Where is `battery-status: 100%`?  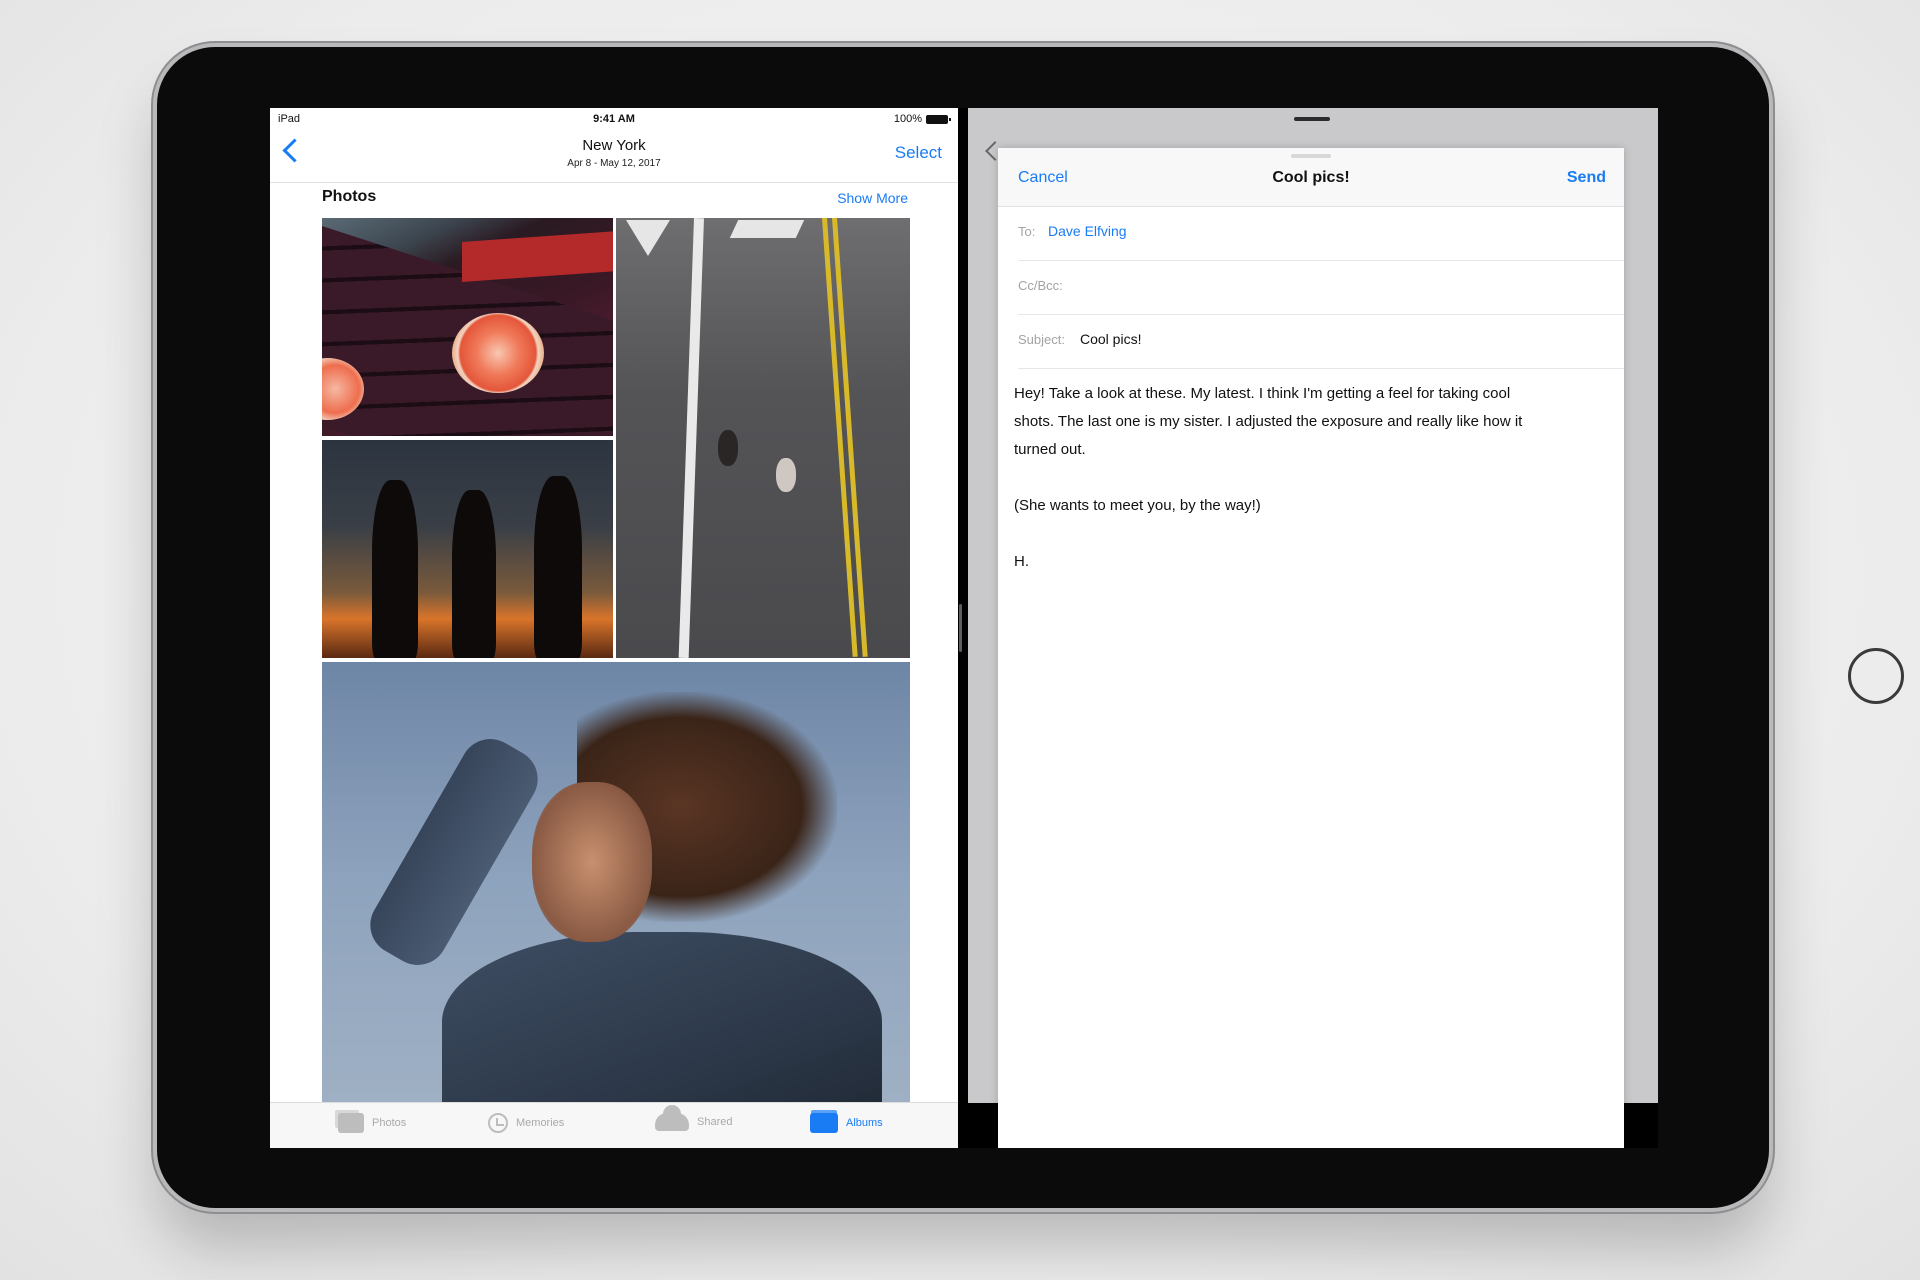
battery-status: 100% is located at coordinates (922, 119).